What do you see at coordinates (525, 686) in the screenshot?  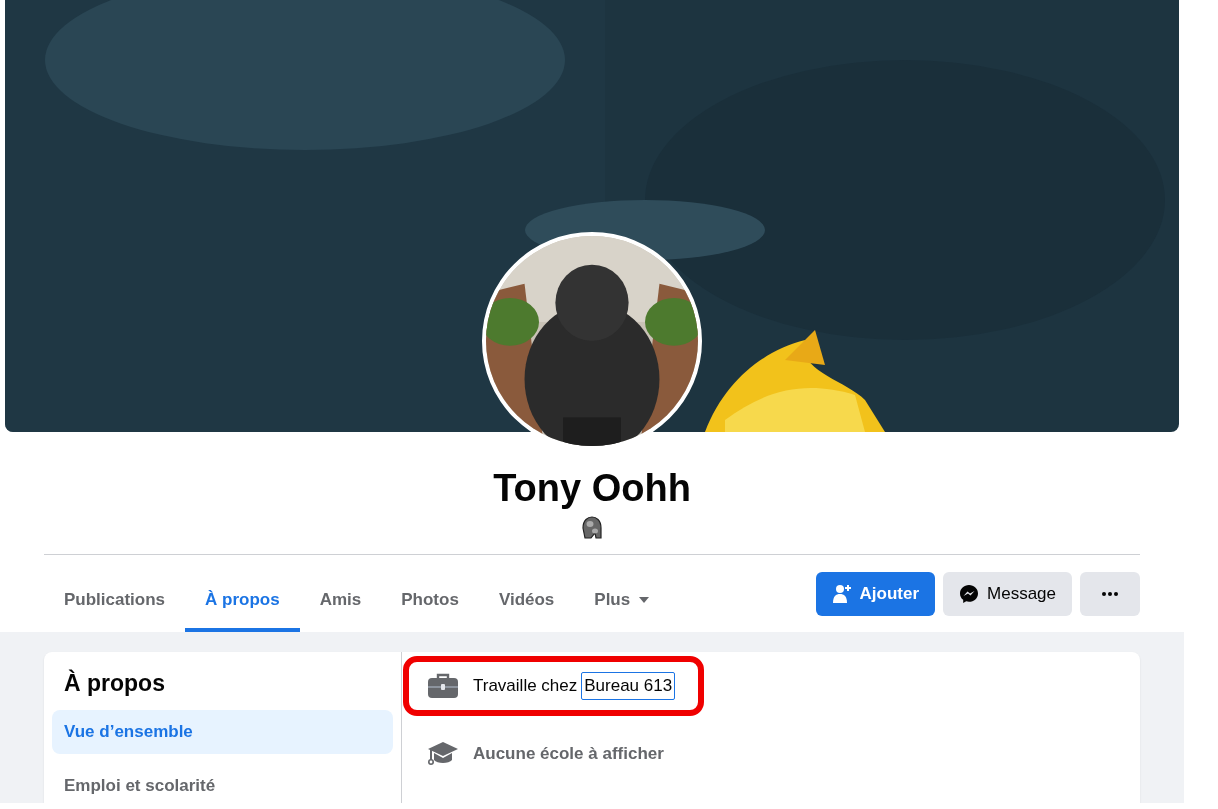 I see `work-text: Travaille chez` at bounding box center [525, 686].